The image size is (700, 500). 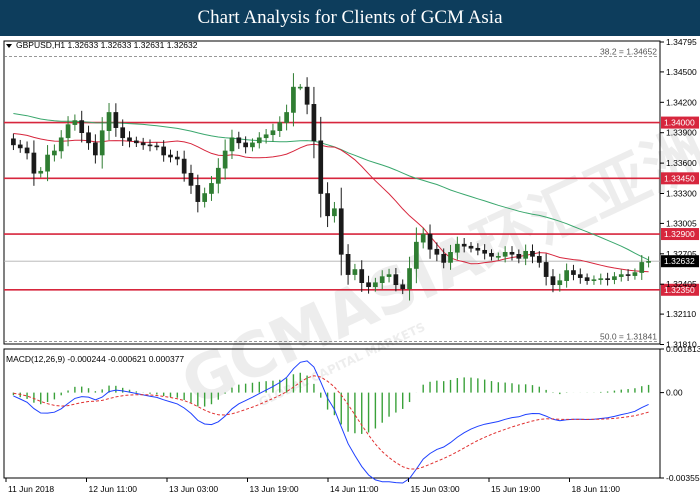 I want to click on fib-label: 50.0 = 1.31841, so click(x=628, y=336).